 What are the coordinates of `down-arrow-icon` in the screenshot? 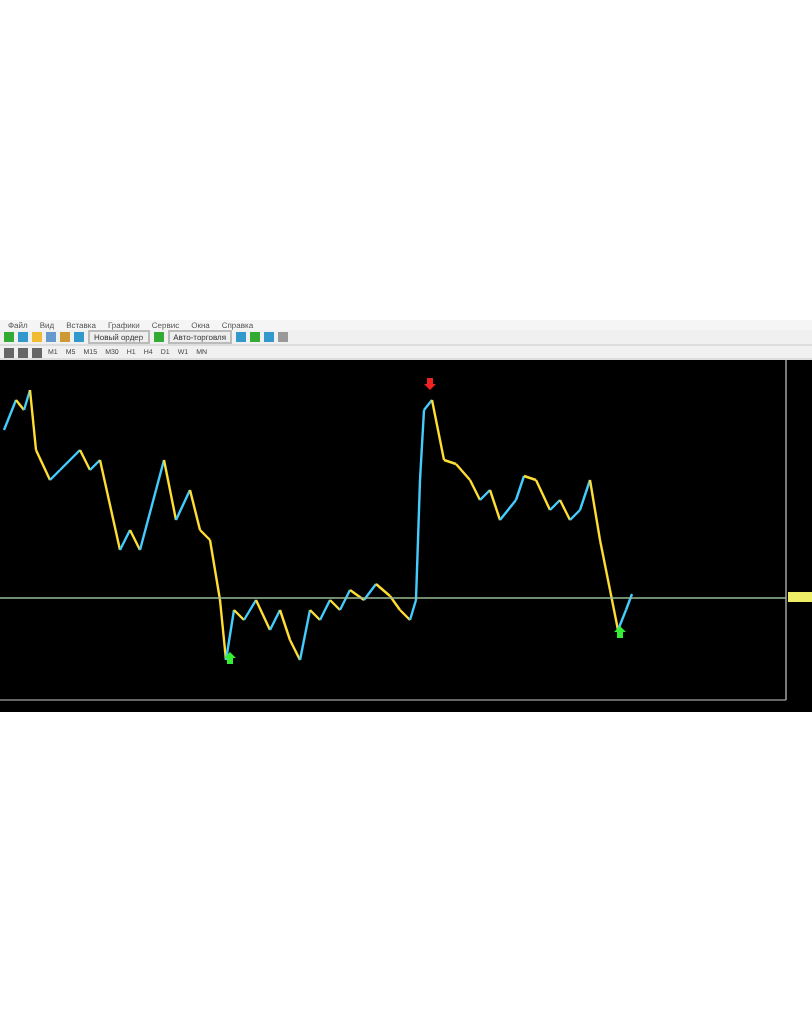 It's located at (430, 384).